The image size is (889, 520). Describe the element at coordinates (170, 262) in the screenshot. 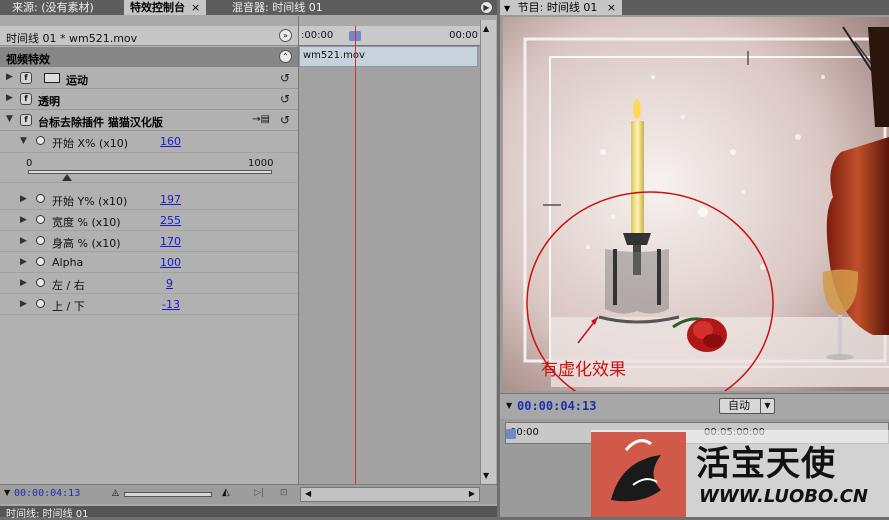

I see `param-value: 100` at that location.